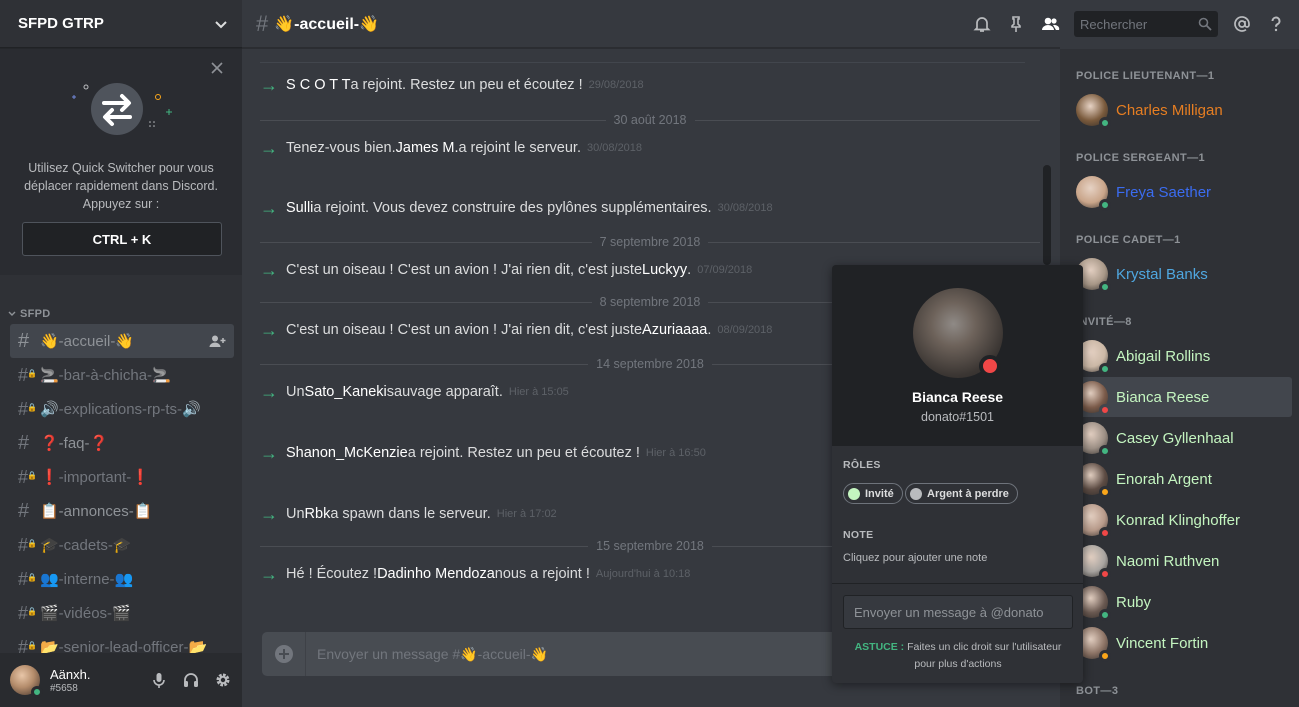 Image resolution: width=1299 pixels, height=707 pixels. I want to click on member-item: Krystal Banks, so click(1180, 274).